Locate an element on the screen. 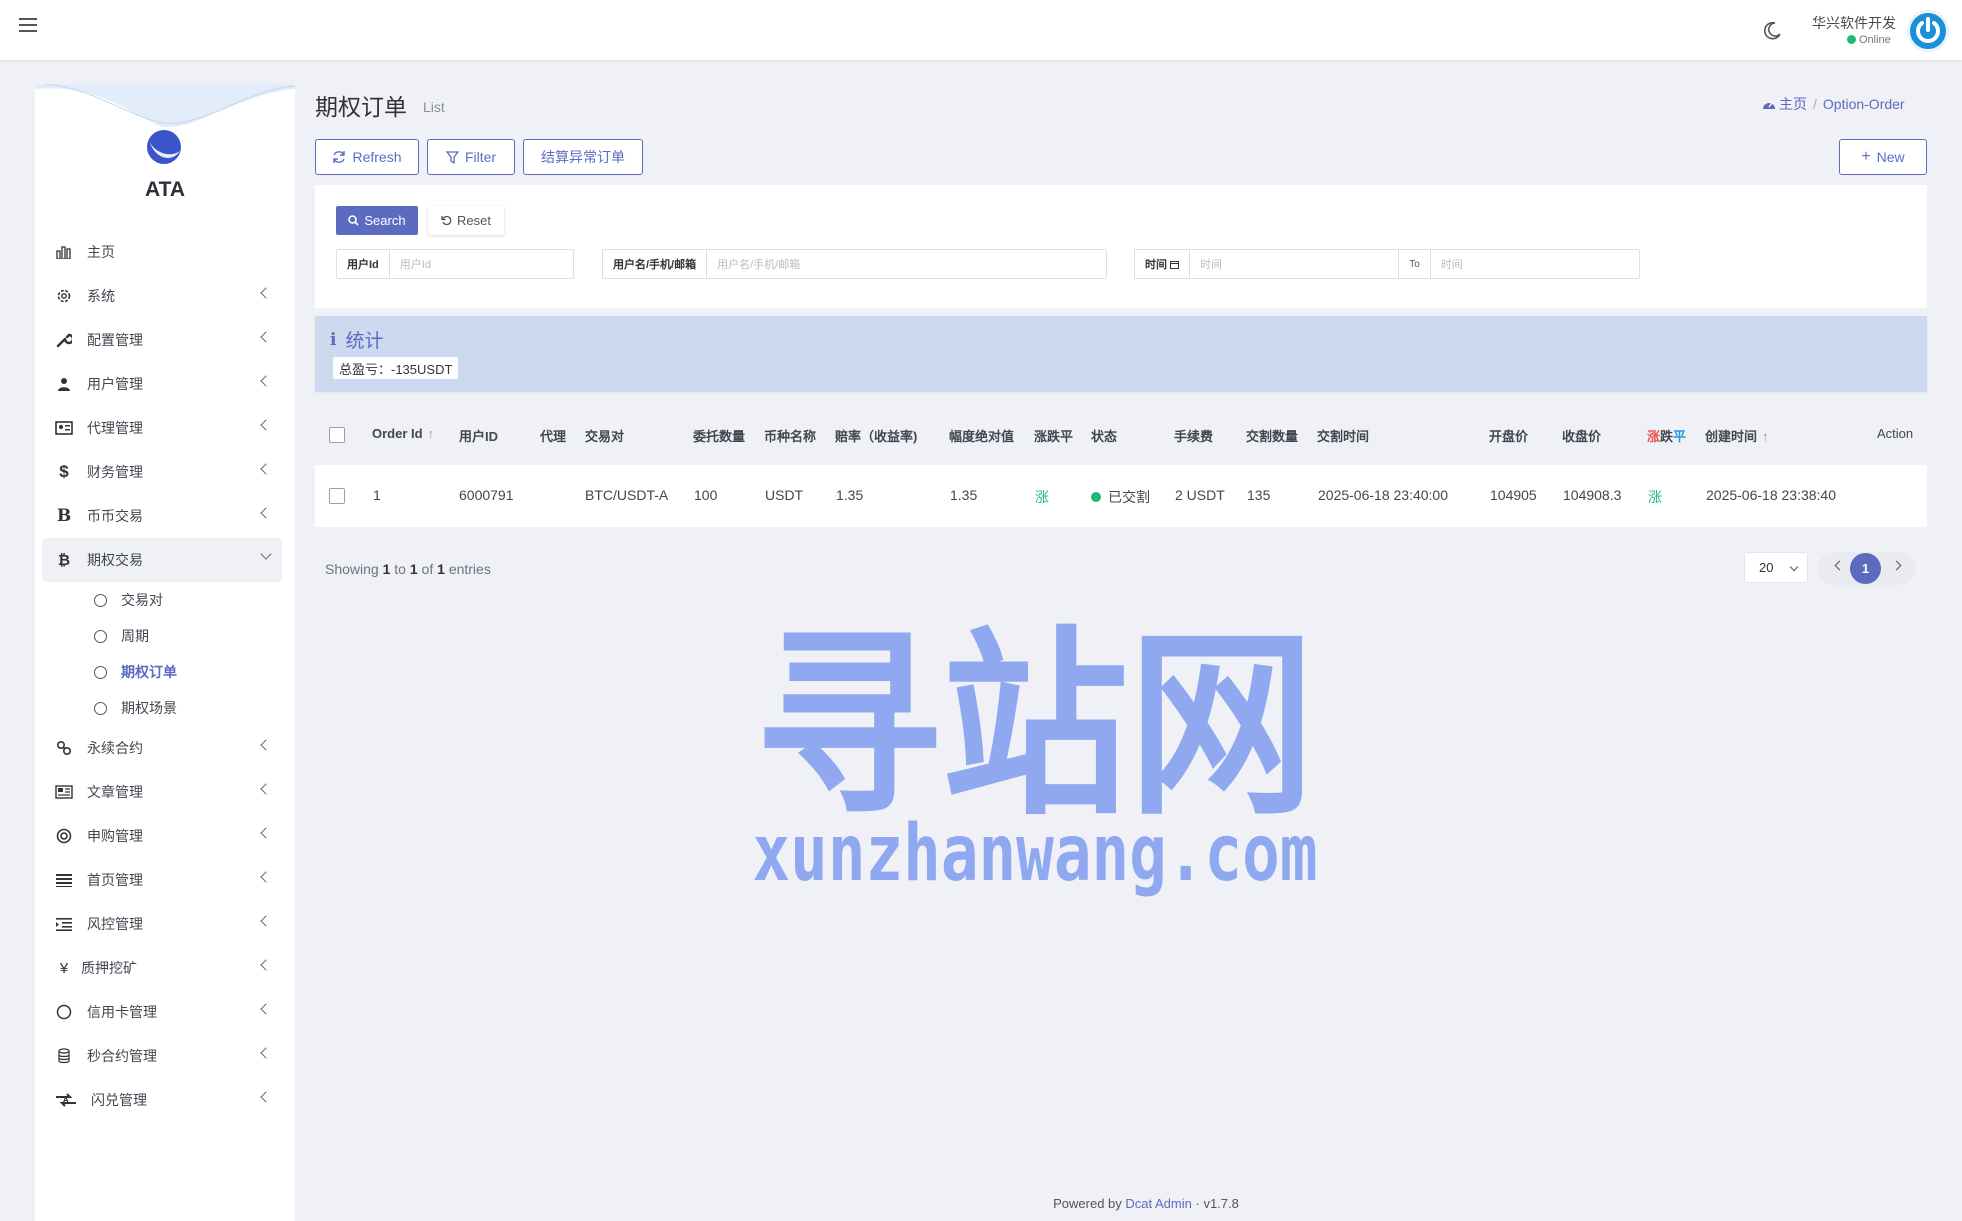 This screenshot has height=1221, width=1962. col-result: 涨跌平 is located at coordinates (1666, 435).